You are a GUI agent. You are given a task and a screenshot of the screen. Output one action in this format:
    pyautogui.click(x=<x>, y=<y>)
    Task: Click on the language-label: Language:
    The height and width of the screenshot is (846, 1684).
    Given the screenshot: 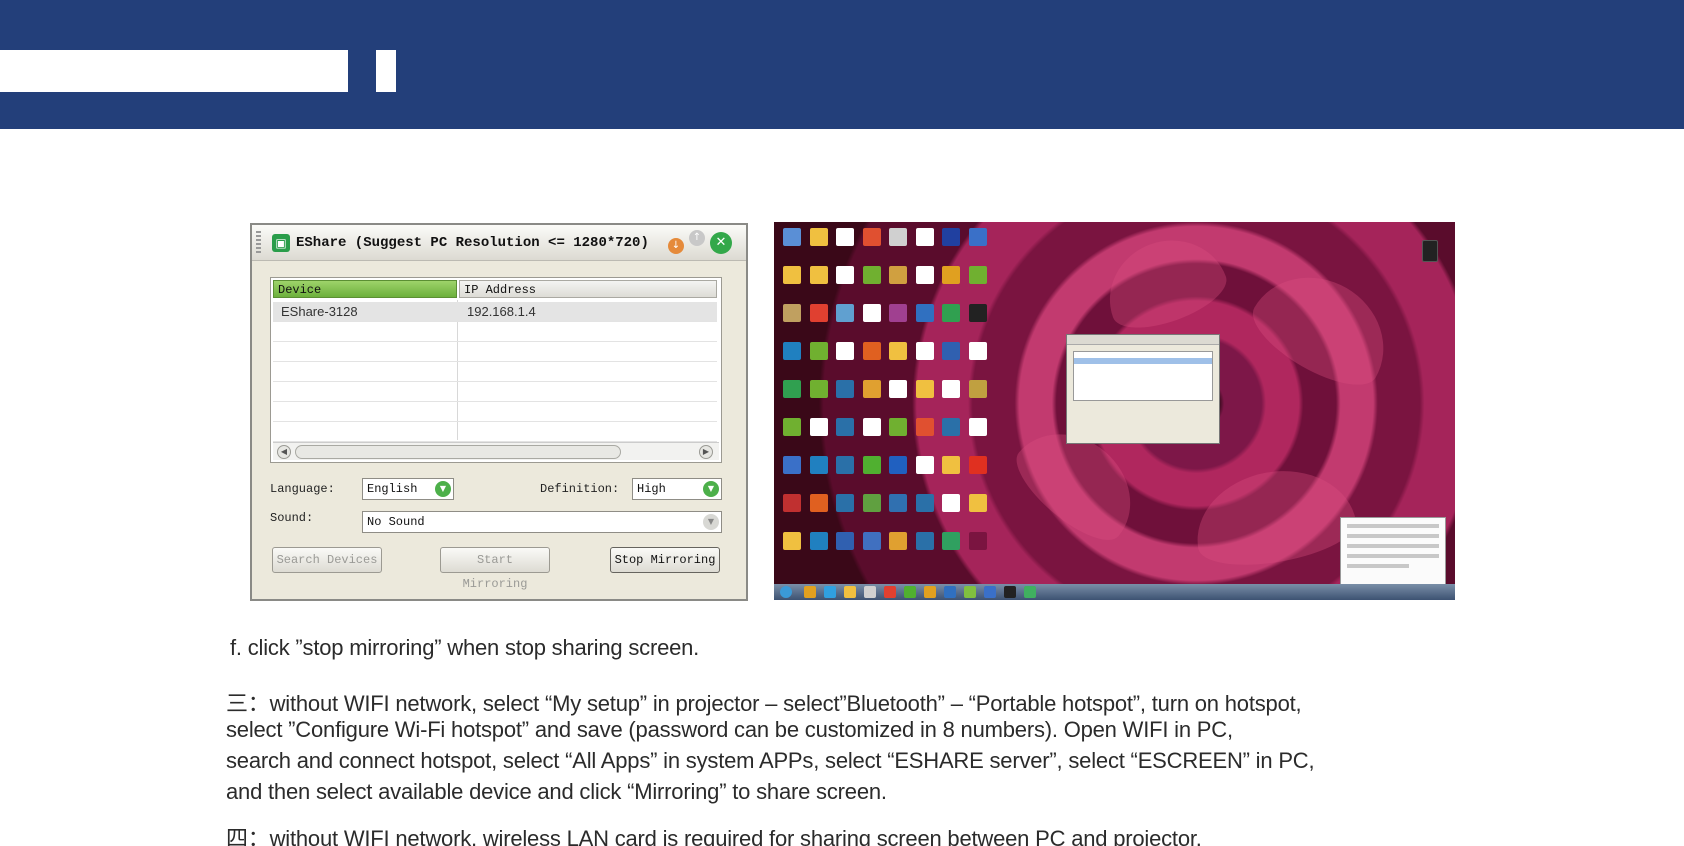 What is the action you would take?
    pyautogui.click(x=302, y=489)
    